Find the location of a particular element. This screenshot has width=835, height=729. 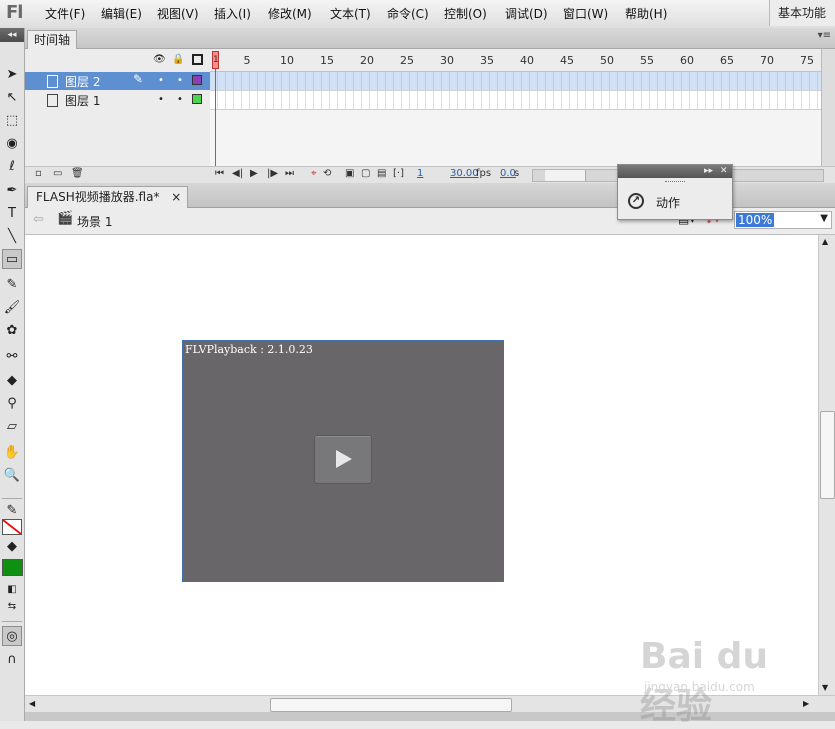

selection-tool-icon: ➤ is located at coordinates (12, 74).